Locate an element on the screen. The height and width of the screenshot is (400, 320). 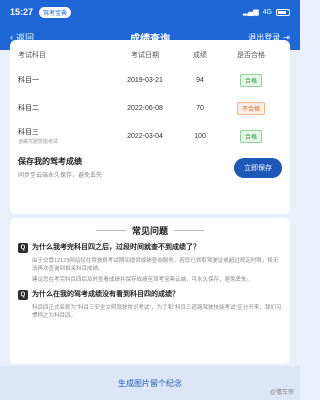
status-app-pill: 驾考宝典 is located at coordinates (55, 12).